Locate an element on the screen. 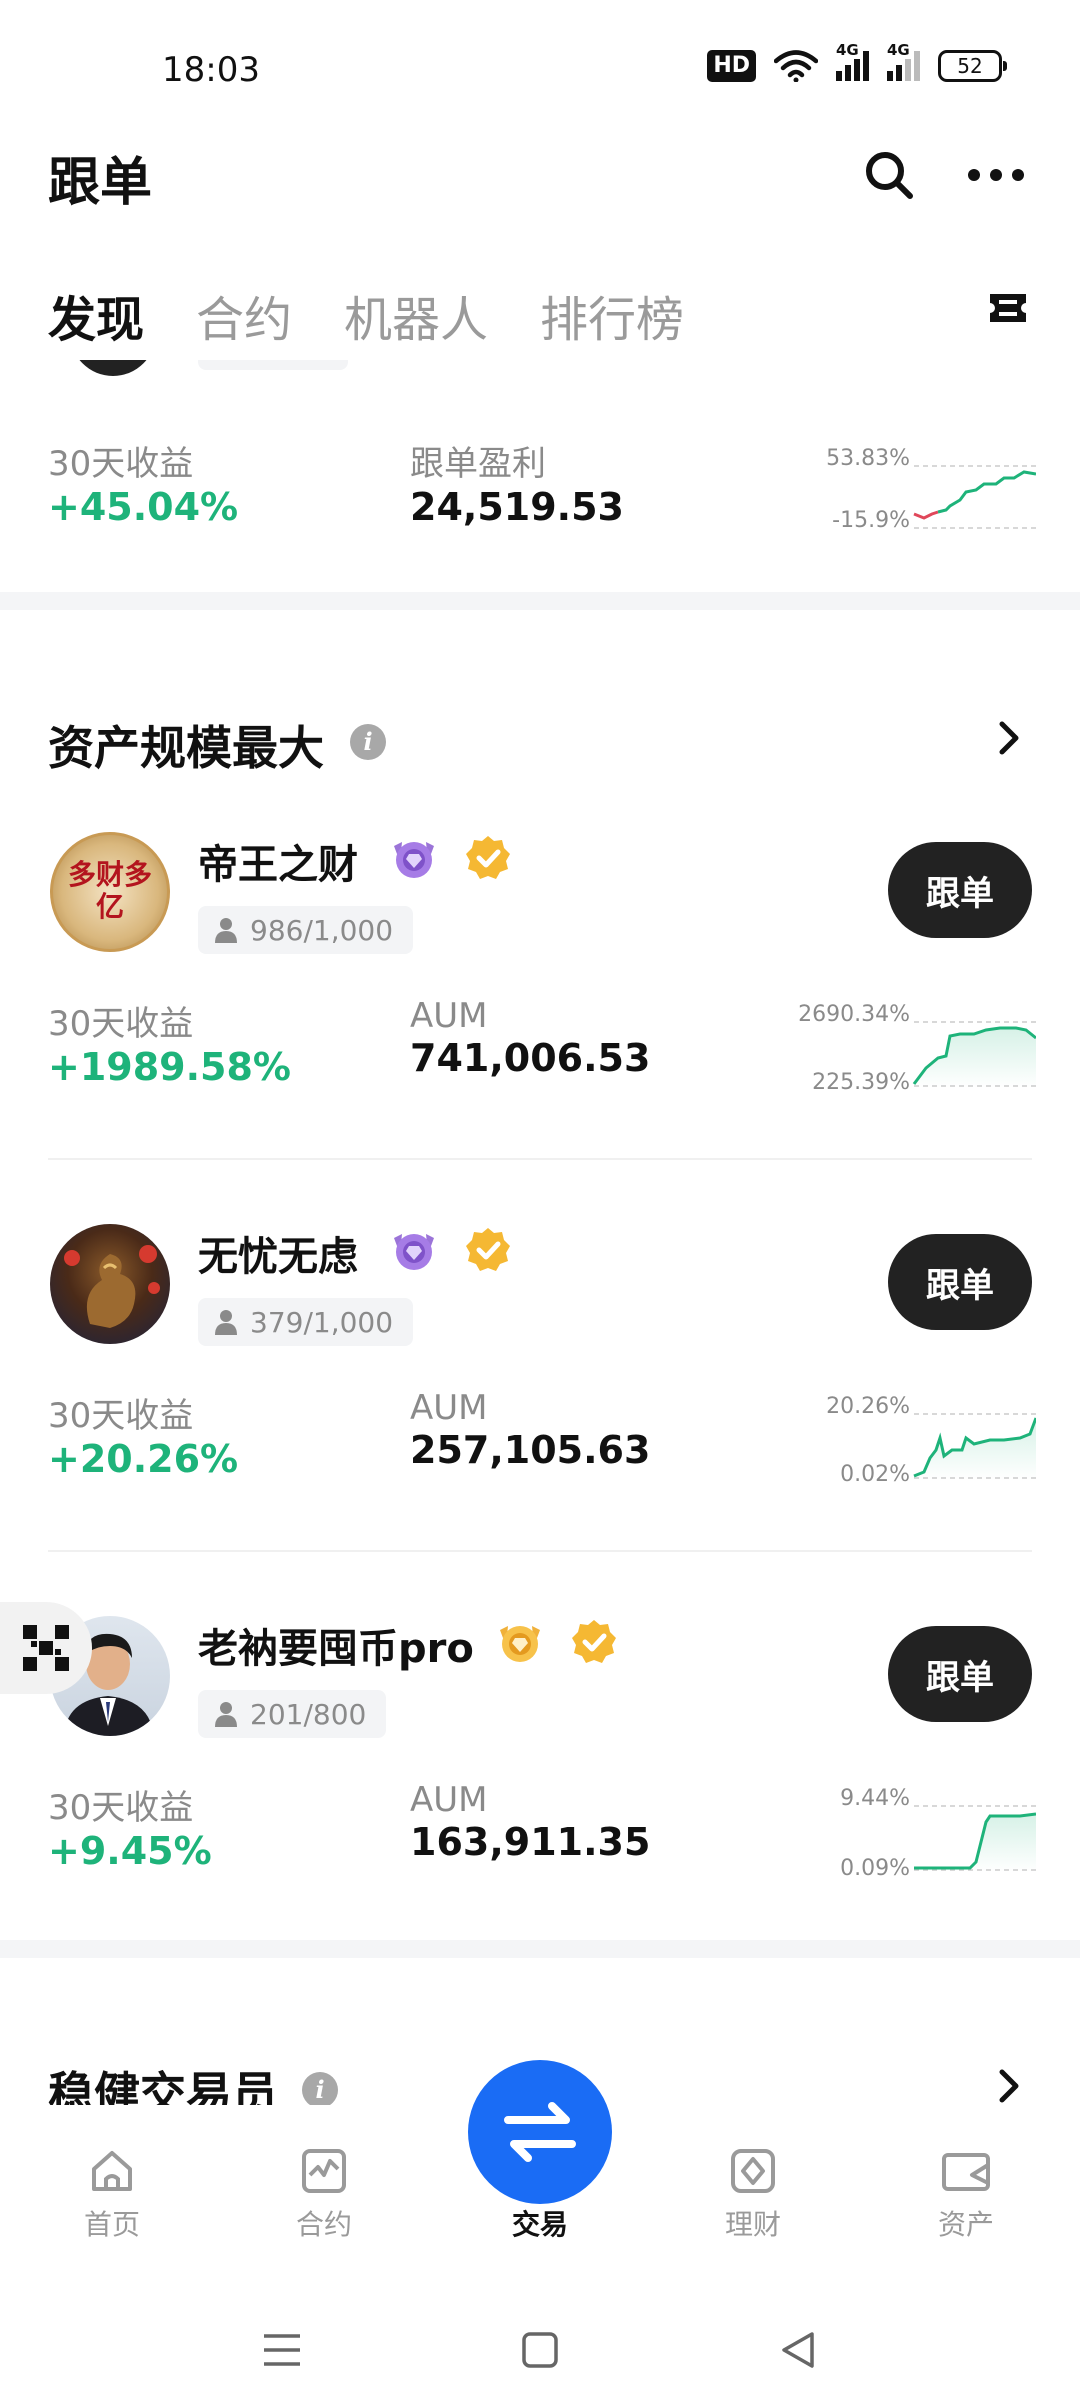 The image size is (1080, 2400). follower-count: 986/1,000 is located at coordinates (322, 930).